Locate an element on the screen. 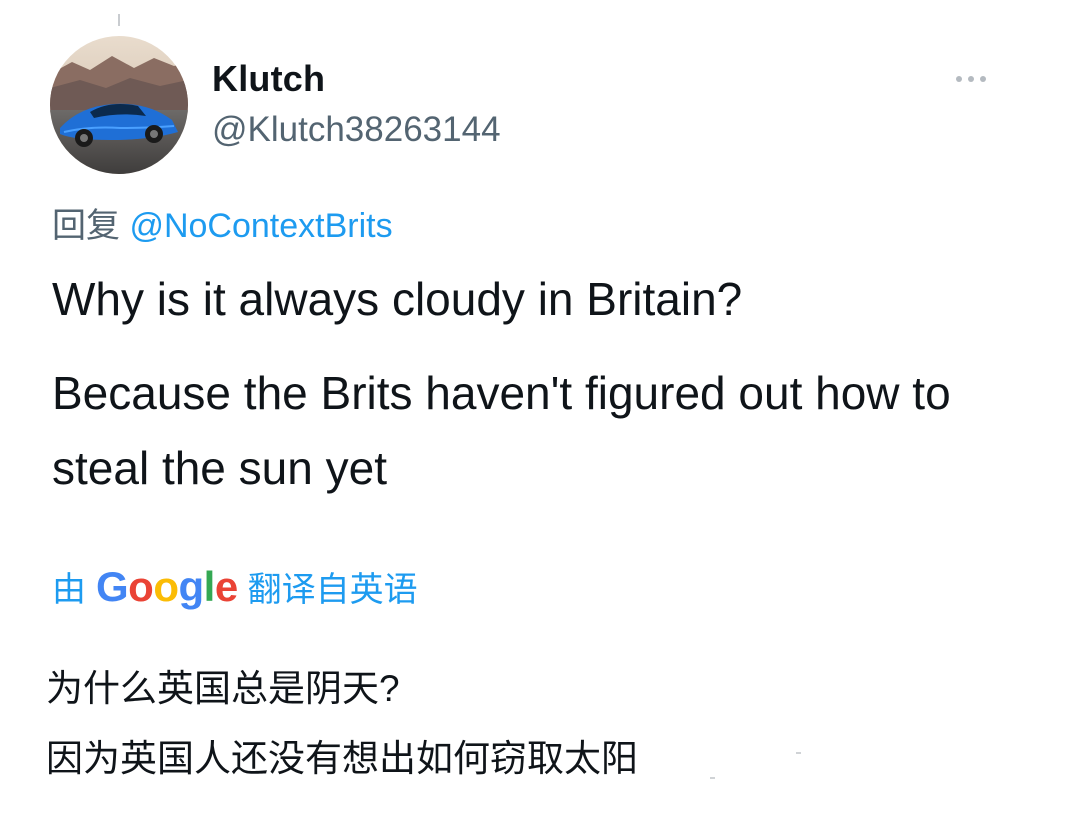  tweet-text-line-1: Why is it always cloudy in Britain? is located at coordinates (397, 299).